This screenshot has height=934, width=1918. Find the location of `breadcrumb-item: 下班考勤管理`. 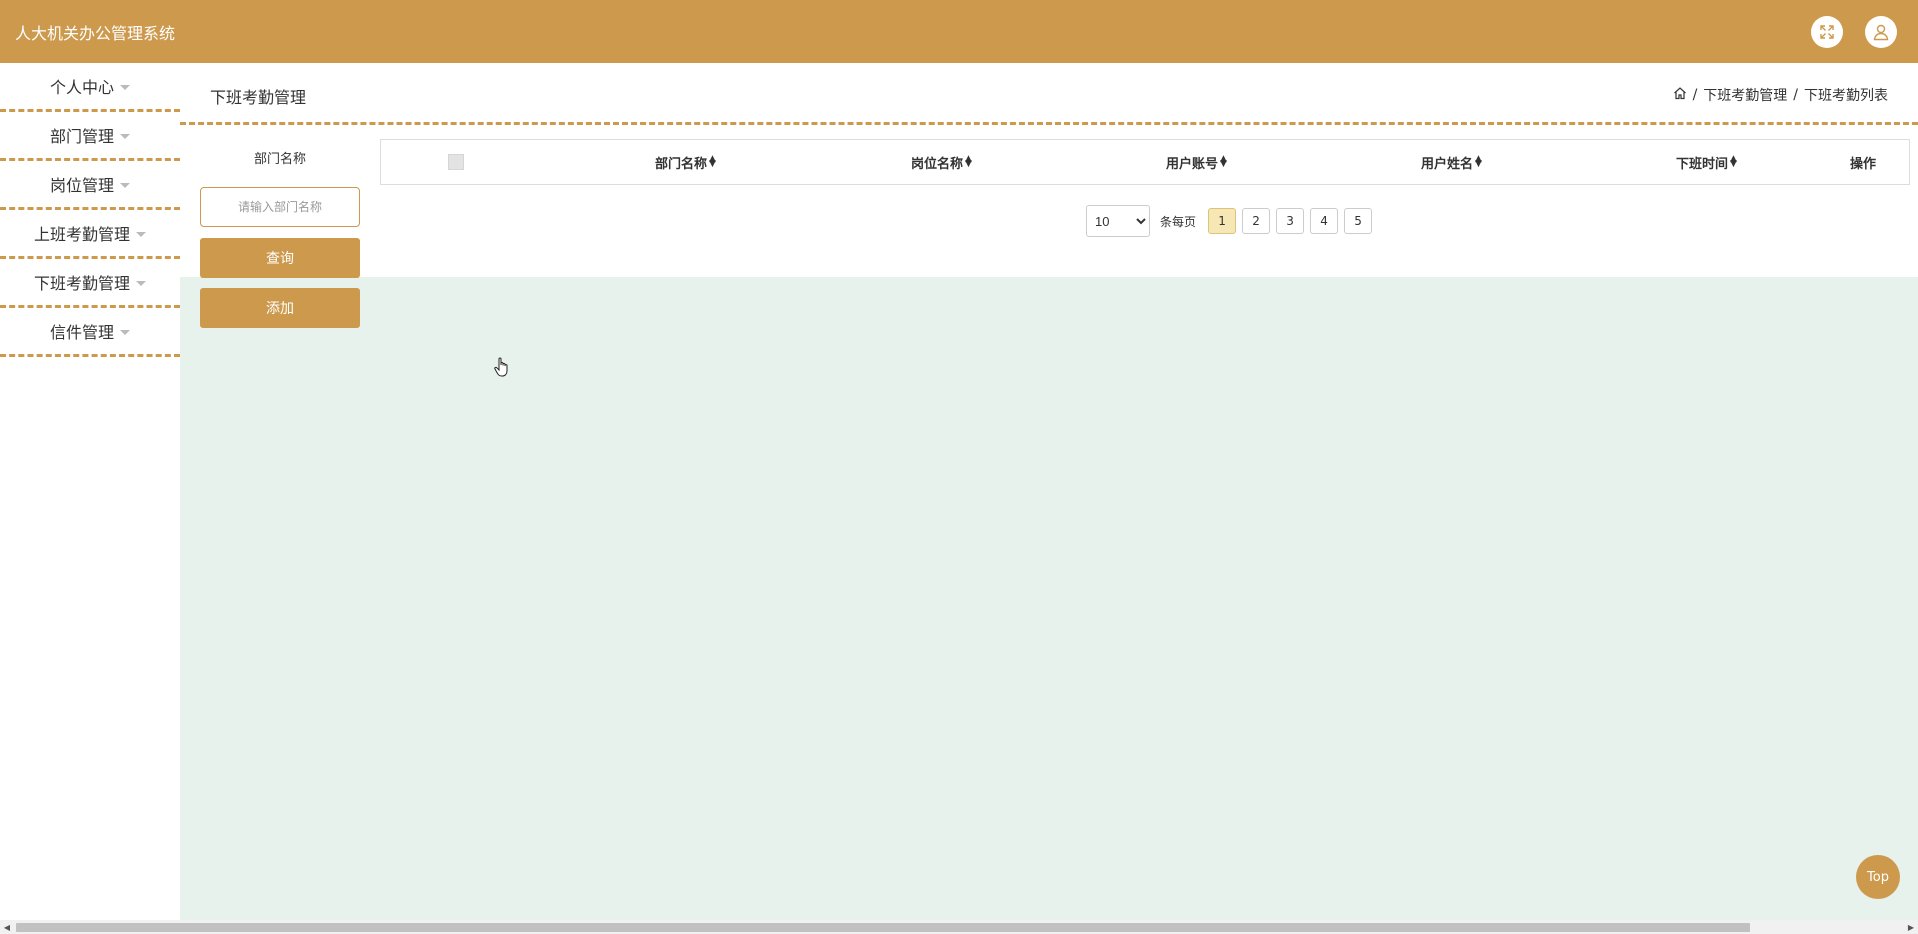

breadcrumb-item: 下班考勤管理 is located at coordinates (1745, 95).